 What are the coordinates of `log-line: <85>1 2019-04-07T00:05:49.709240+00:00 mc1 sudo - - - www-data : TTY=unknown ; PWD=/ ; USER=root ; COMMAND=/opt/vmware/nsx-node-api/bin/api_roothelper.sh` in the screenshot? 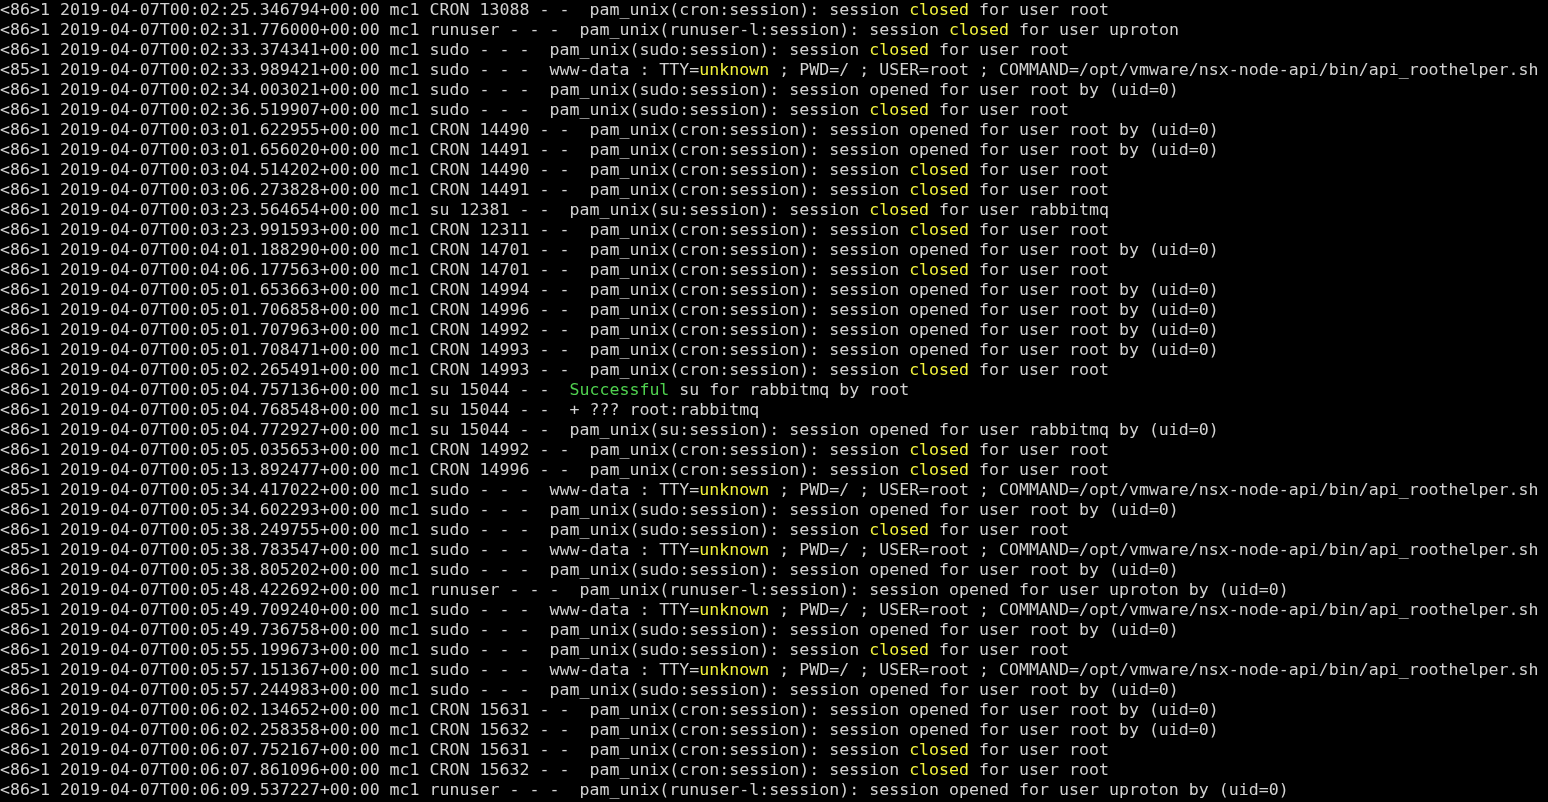 It's located at (769, 610).